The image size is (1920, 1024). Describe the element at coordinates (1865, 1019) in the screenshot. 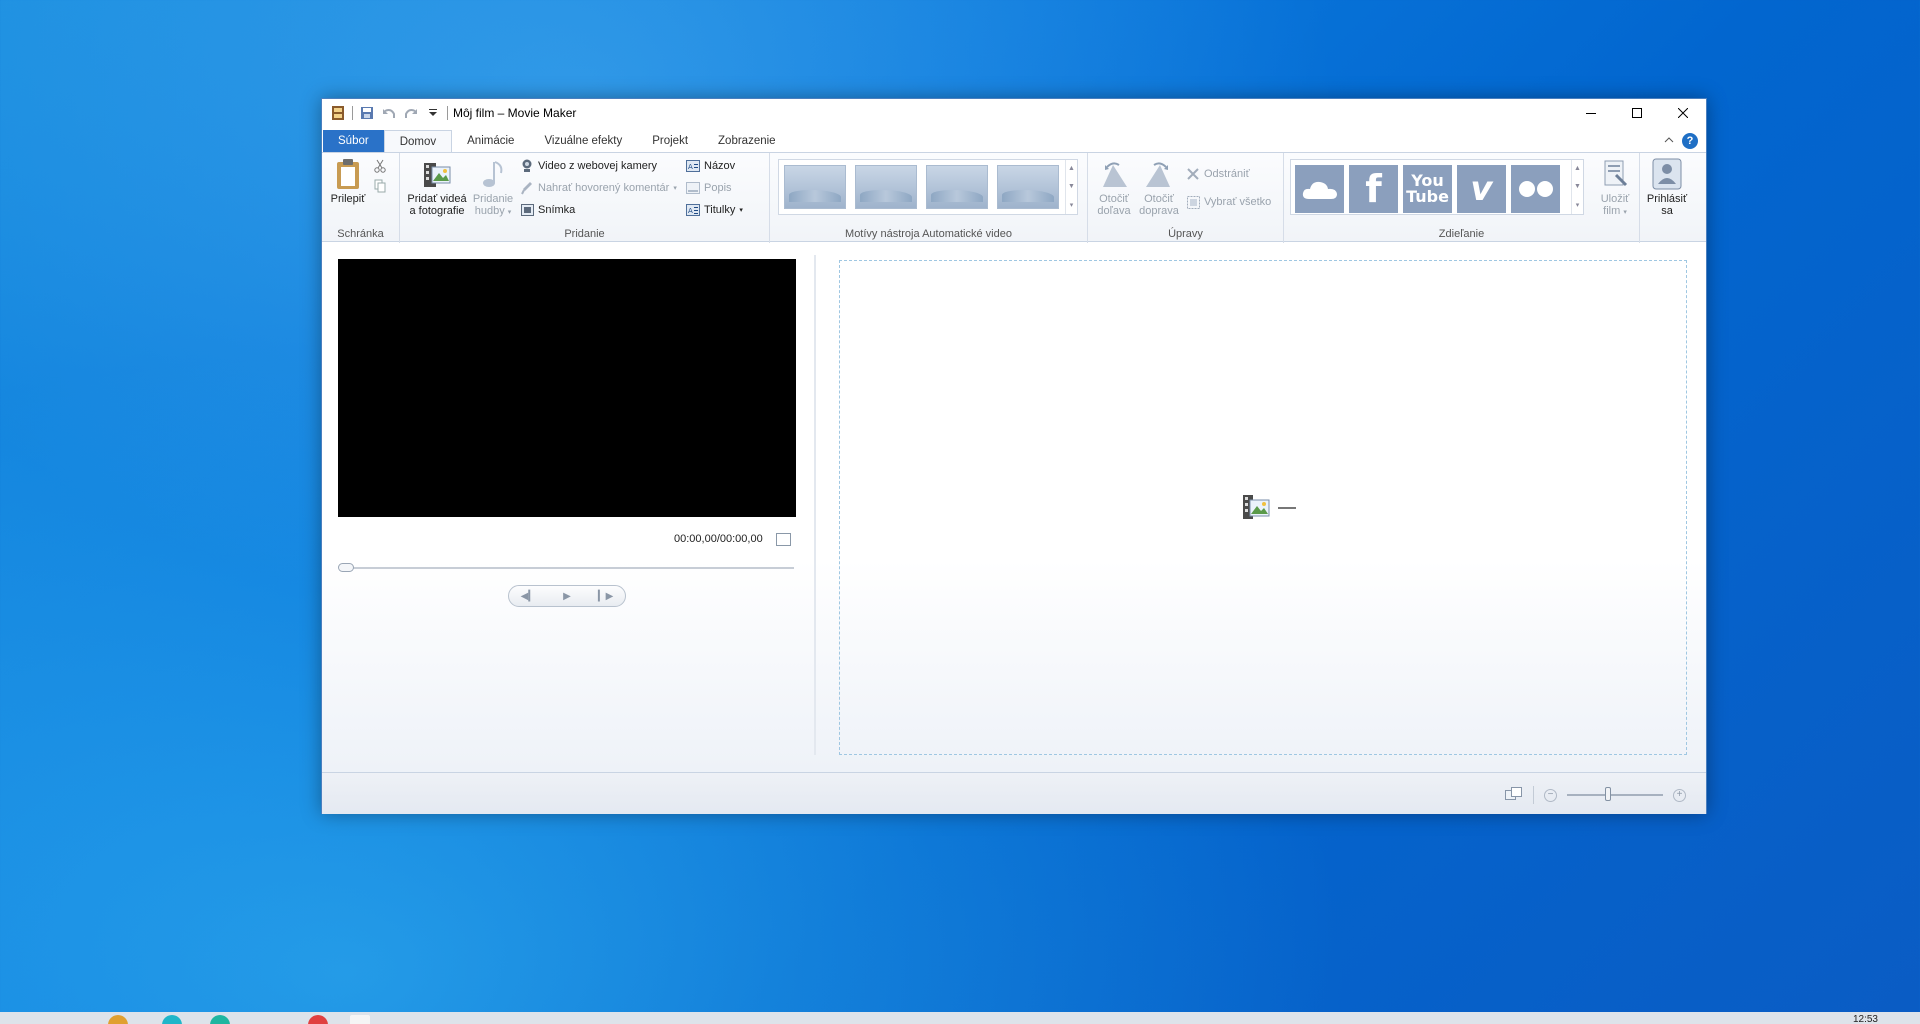

I see `taskbar-clock: 12:53` at that location.